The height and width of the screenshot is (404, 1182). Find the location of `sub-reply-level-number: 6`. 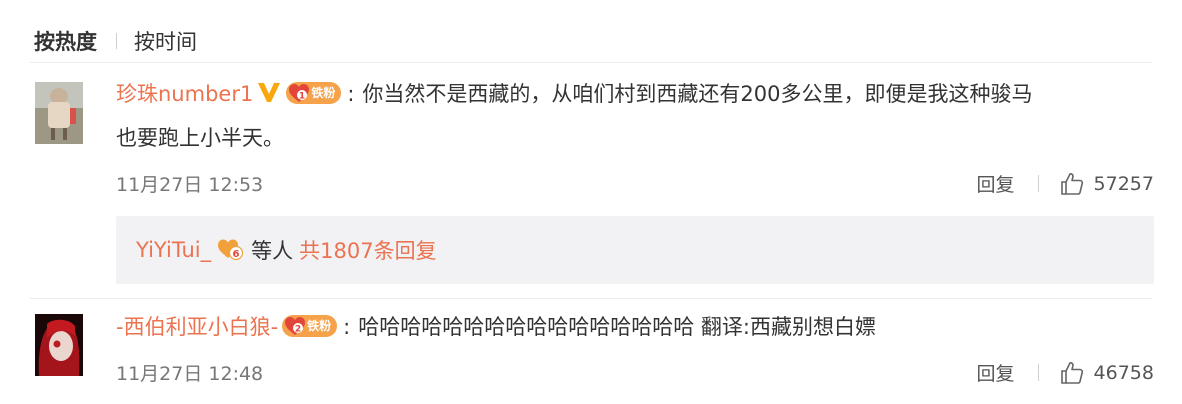

sub-reply-level-number: 6 is located at coordinates (236, 254).